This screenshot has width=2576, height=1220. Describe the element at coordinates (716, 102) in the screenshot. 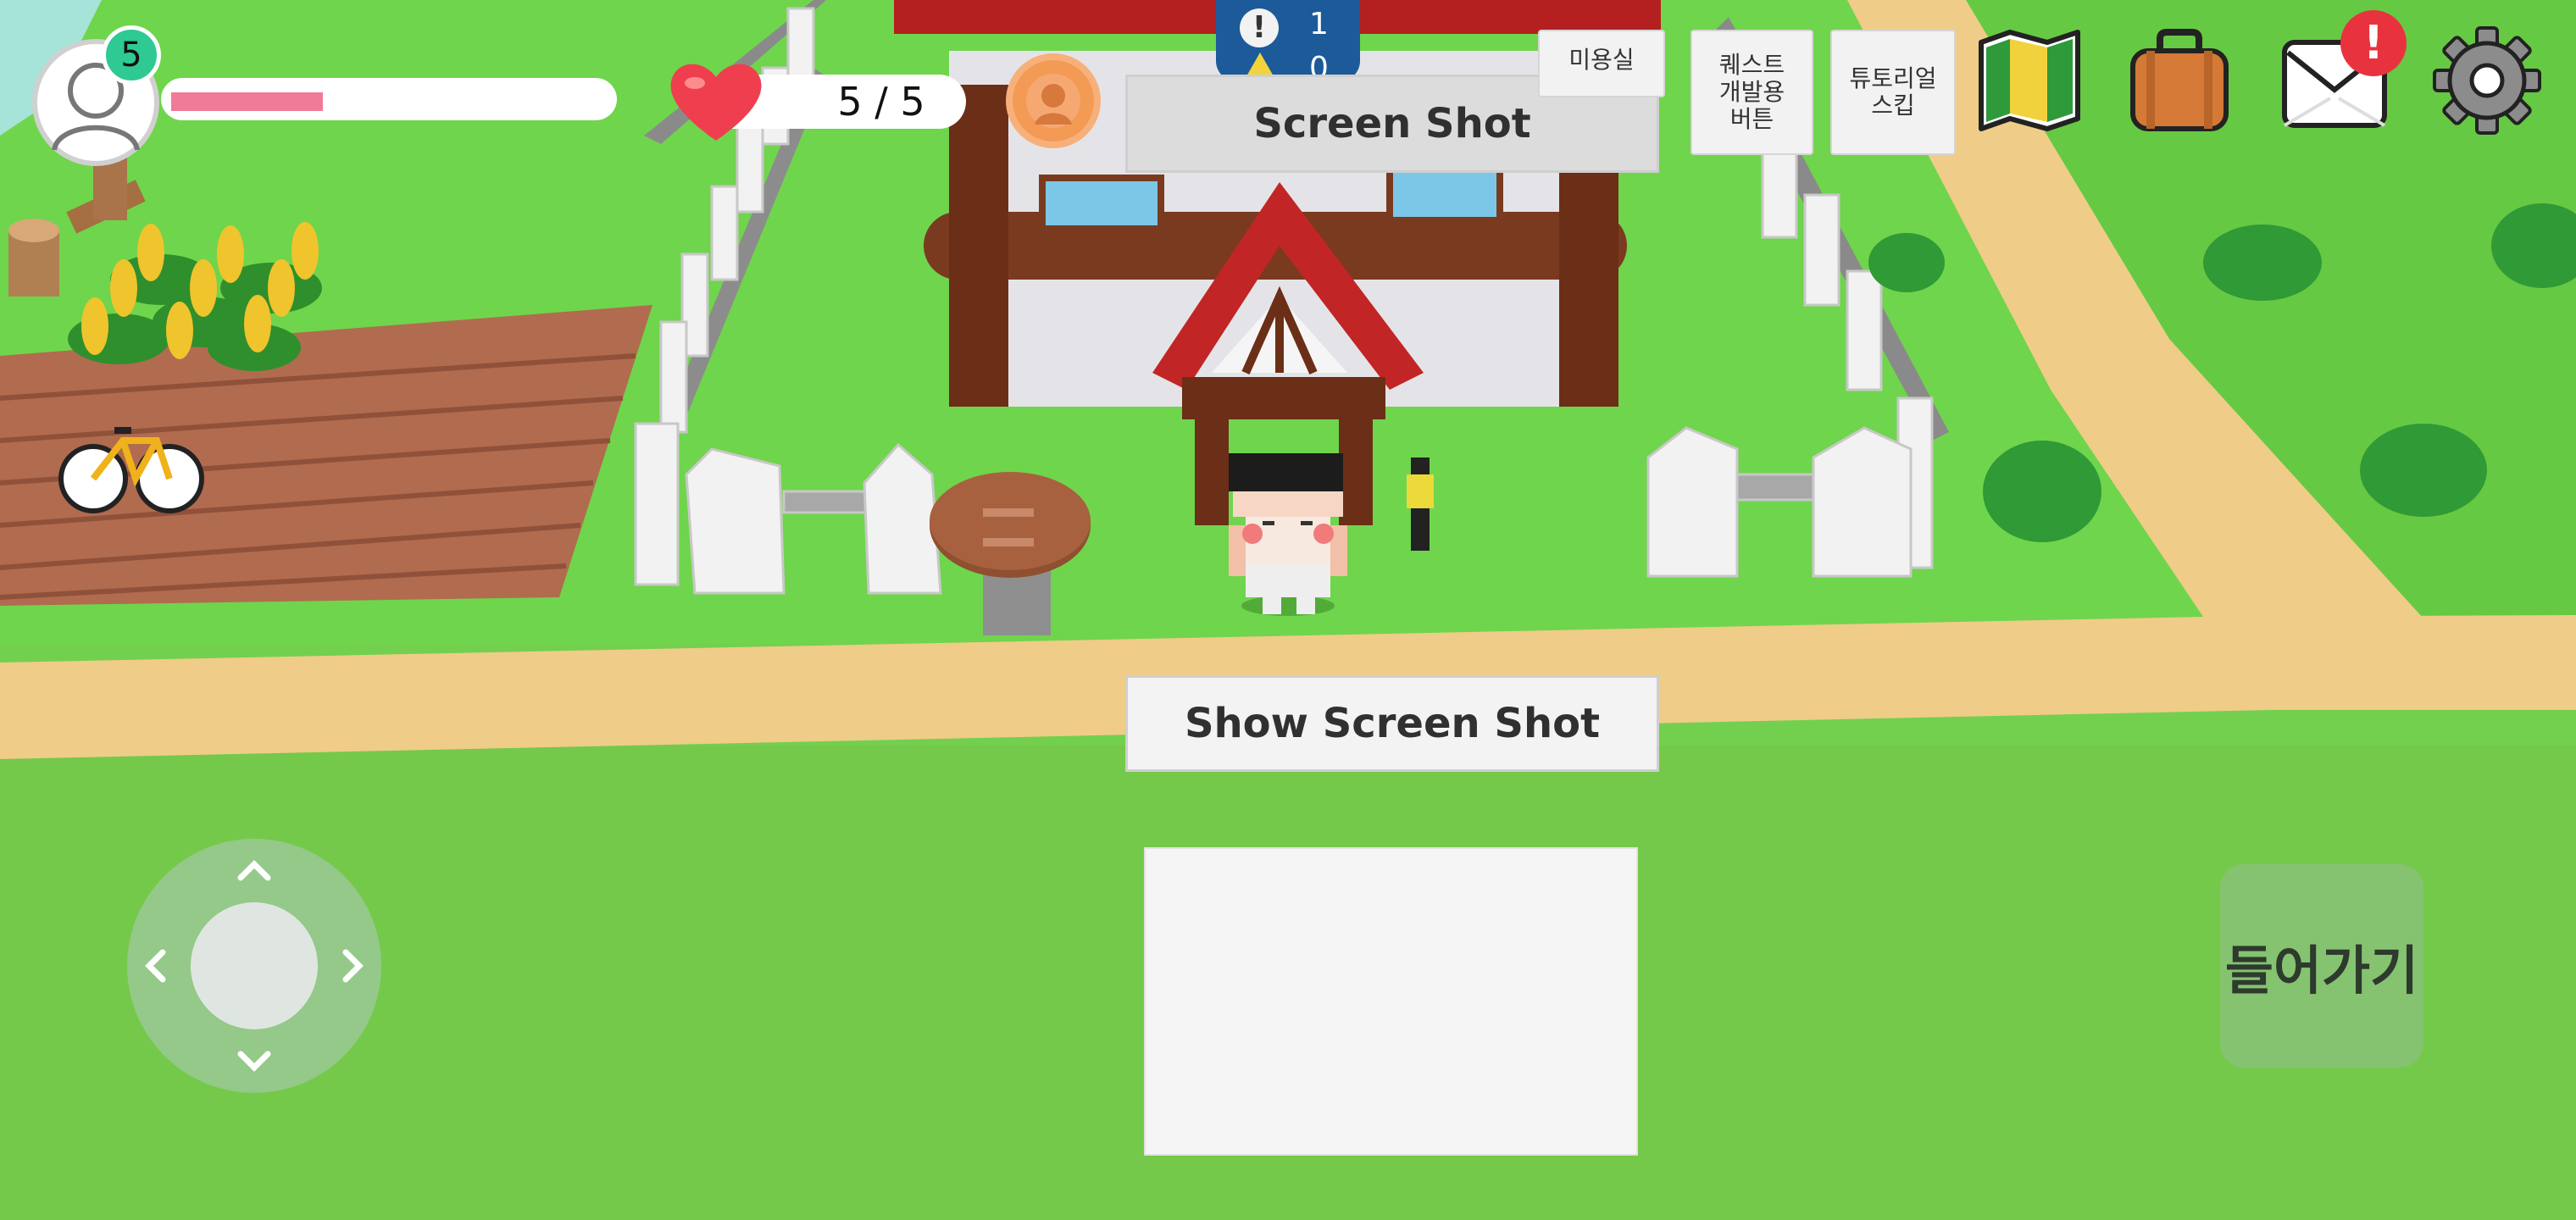

I see `heart-icon` at that location.